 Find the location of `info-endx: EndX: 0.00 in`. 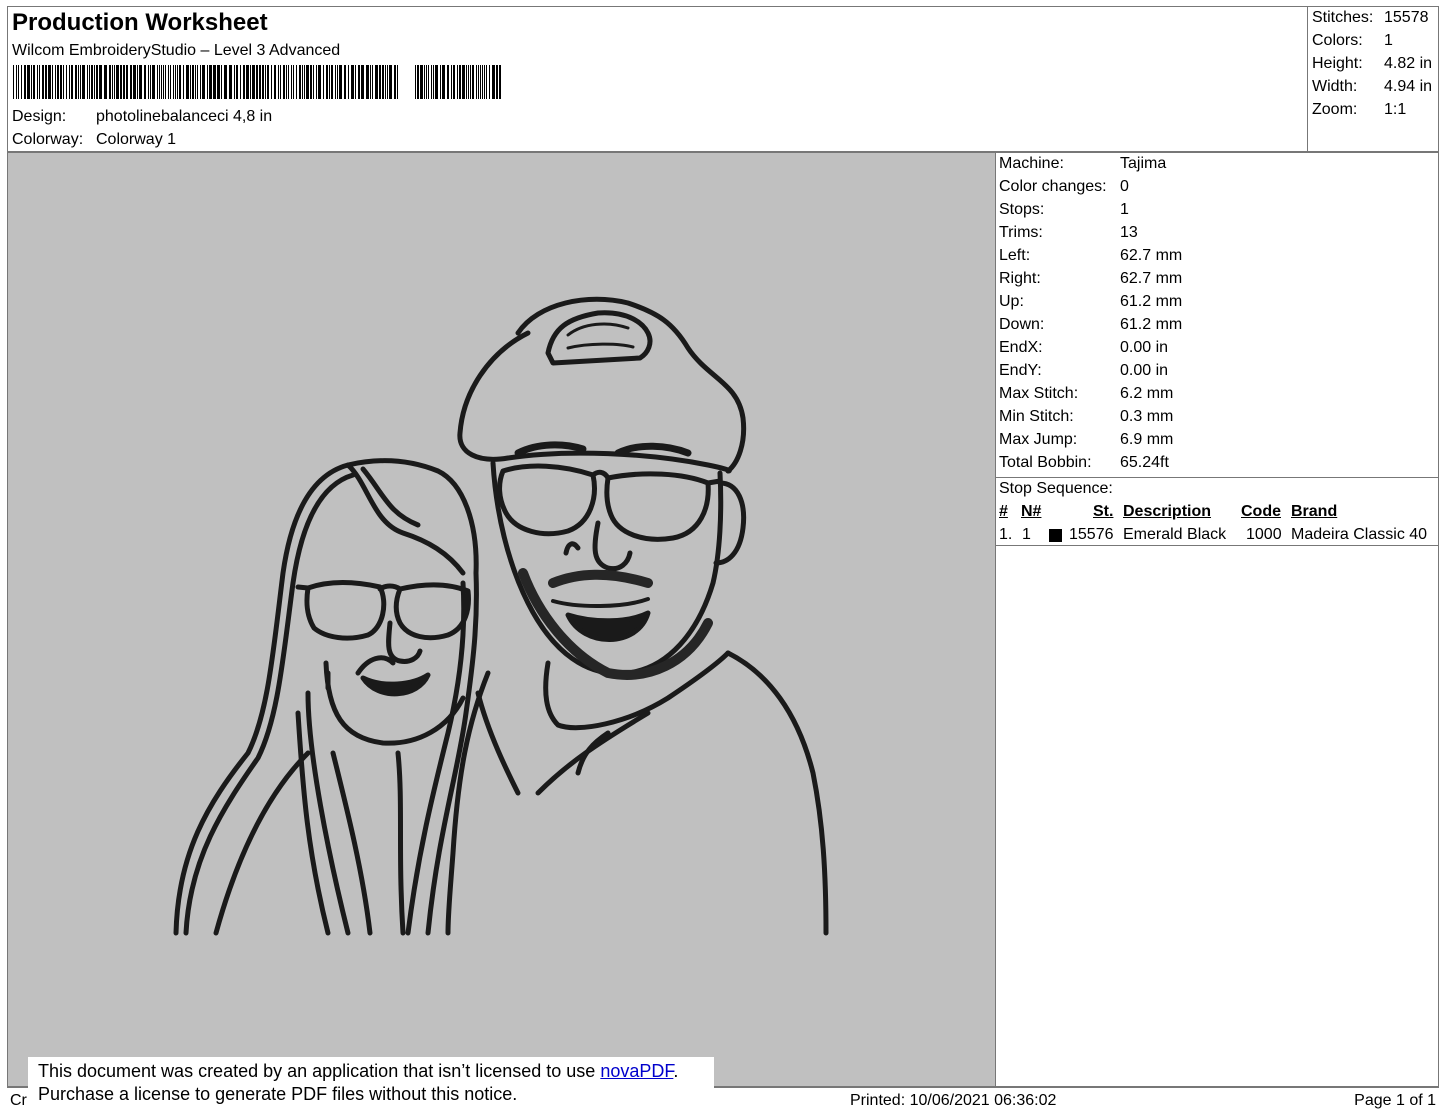

info-endx: EndX: 0.00 in is located at coordinates (1084, 347).